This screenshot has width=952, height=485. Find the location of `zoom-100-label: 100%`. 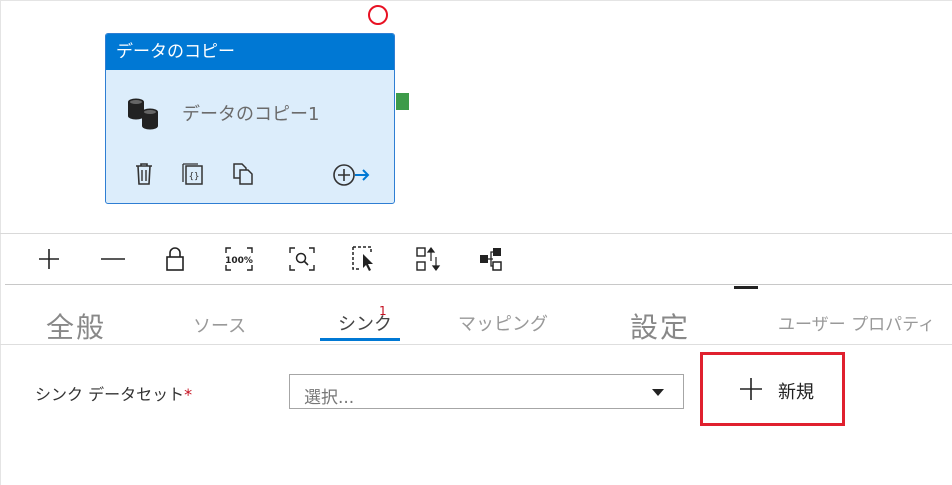

zoom-100-label: 100% is located at coordinates (239, 261).